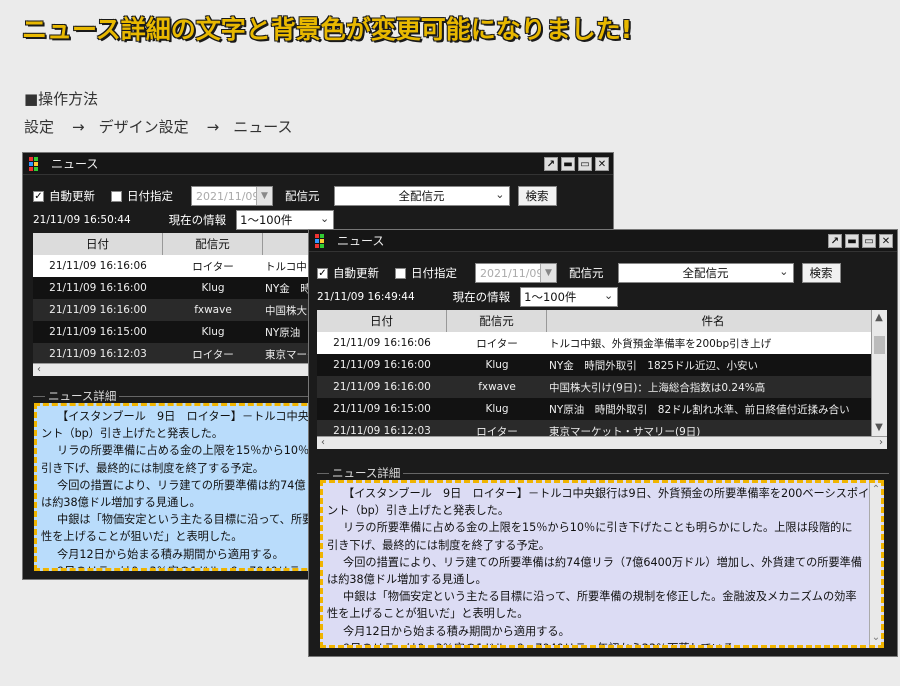 The height and width of the screenshot is (686, 900). What do you see at coordinates (602, 642) in the screenshot?
I see `detail-line: 9日のリラ は0．3％安の1ドル＝9．7040リラ。年初から23％下落している。` at bounding box center [602, 642].